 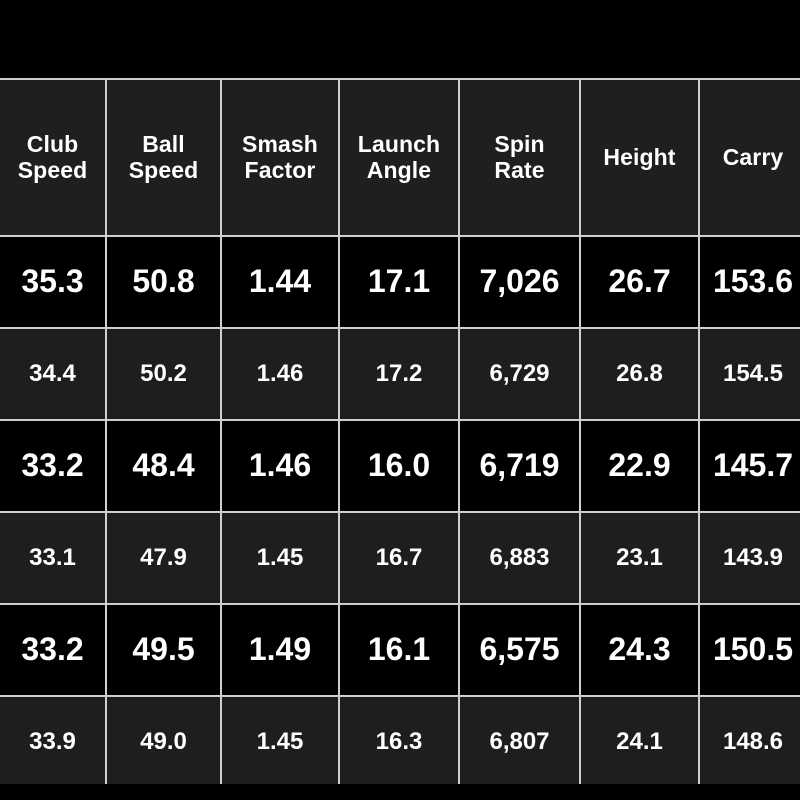 What do you see at coordinates (750, 375) in the screenshot?
I see `cell-carry: 154.5` at bounding box center [750, 375].